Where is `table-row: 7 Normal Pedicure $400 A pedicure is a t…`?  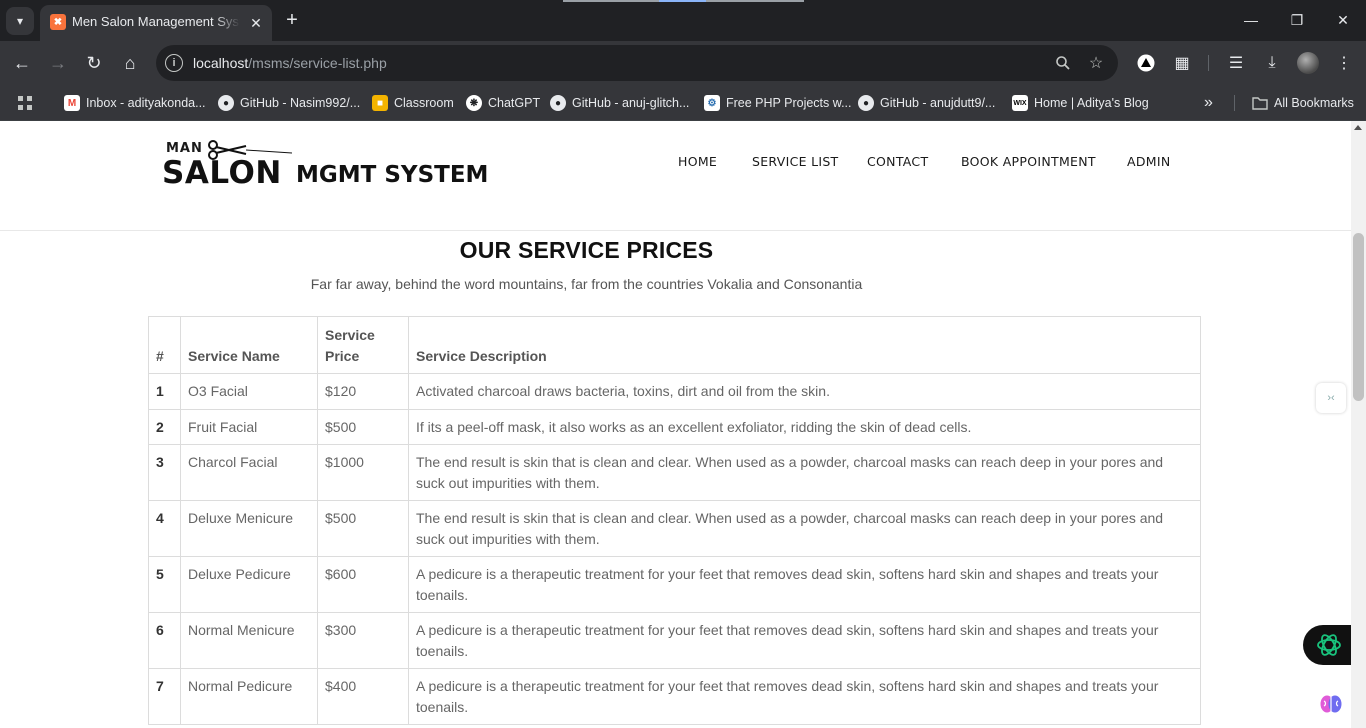 table-row: 7 Normal Pedicure $400 A pedicure is a t… is located at coordinates (674, 696).